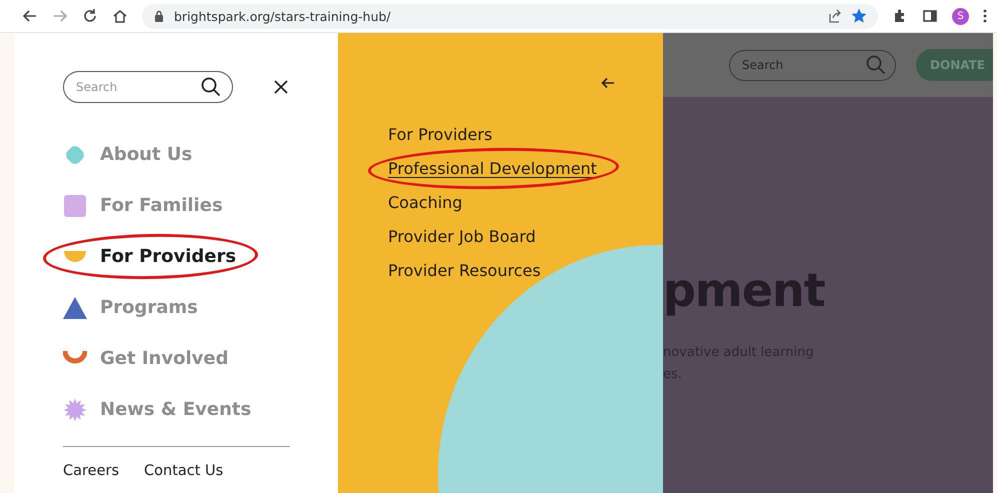  I want to click on lock-icon, so click(159, 16).